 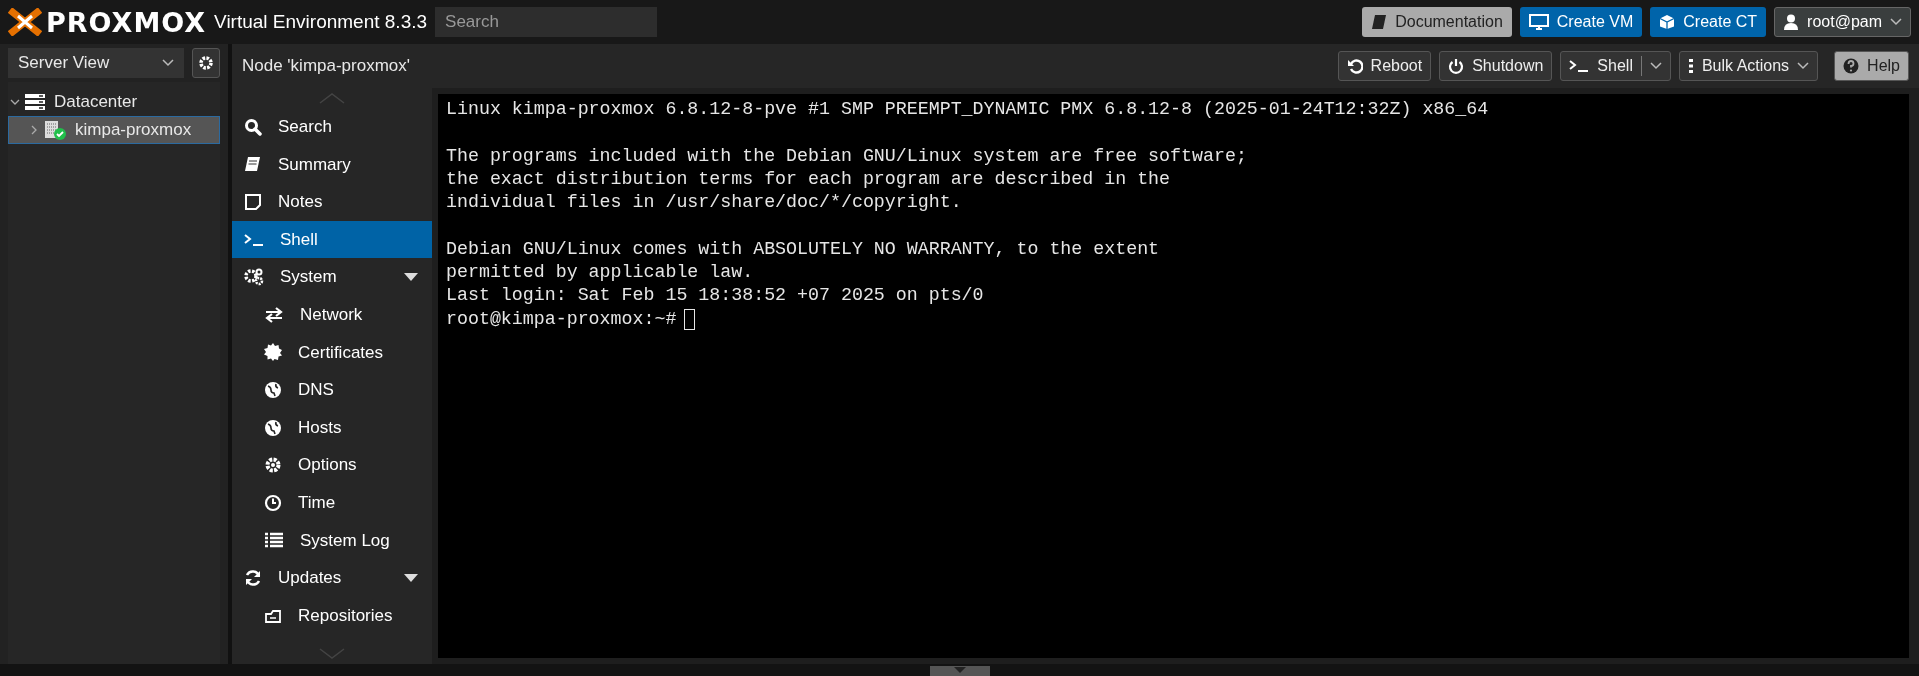 I want to click on nav-item: DNS, so click(x=332, y=390).